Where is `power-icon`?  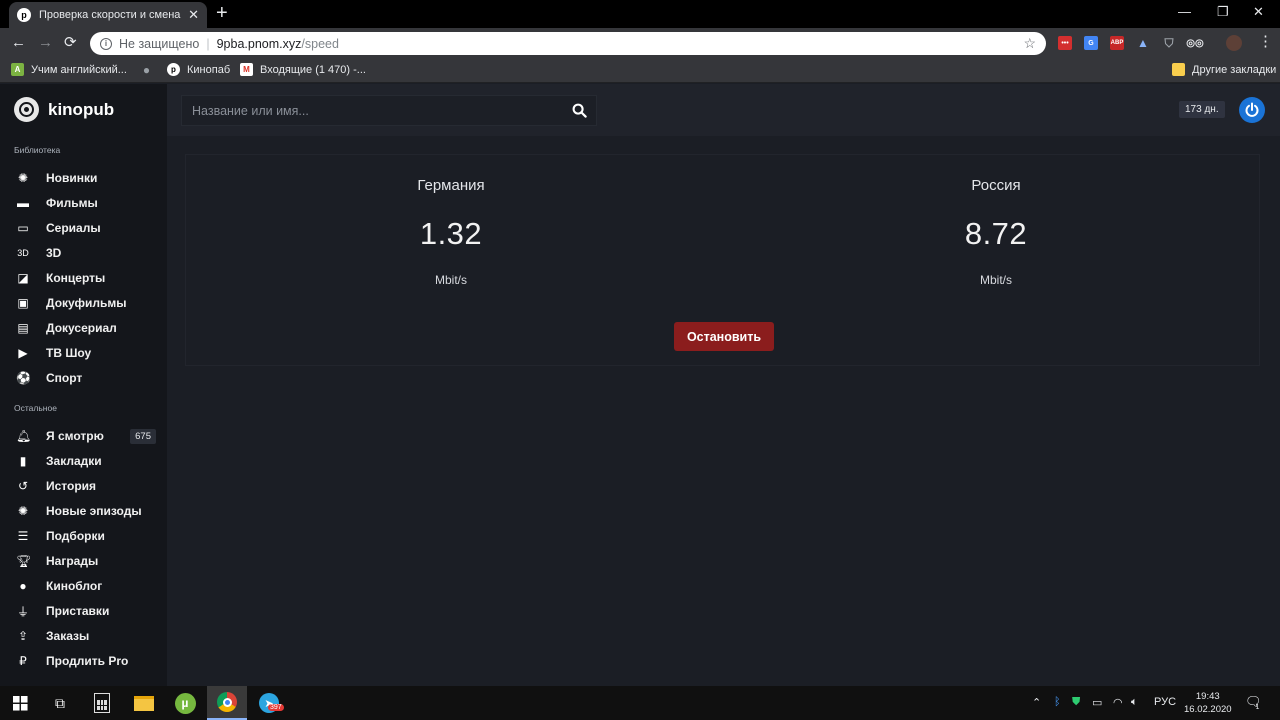
power-icon is located at coordinates (1252, 110).